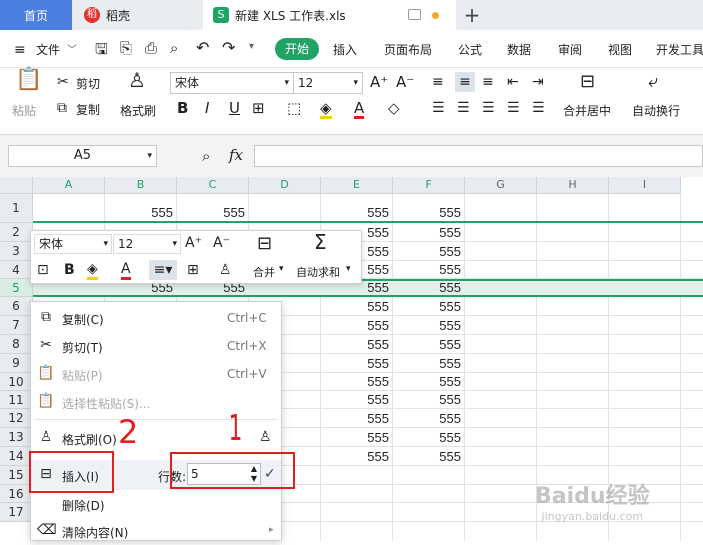 Image resolution: width=703 pixels, height=545 pixels. I want to click on print-icon: ⎙, so click(151, 48).